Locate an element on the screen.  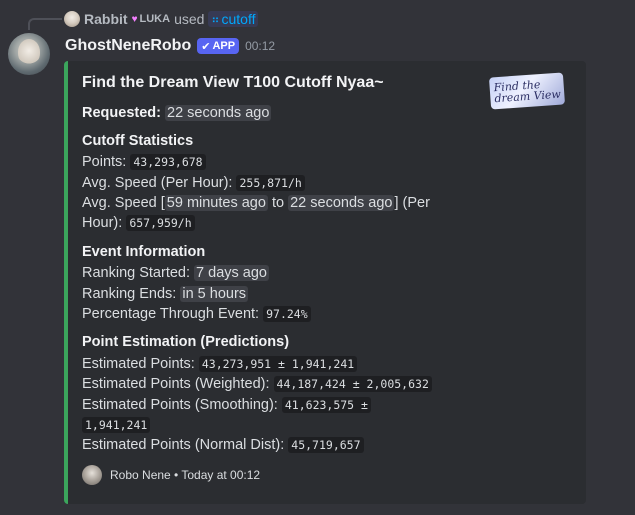
app-badge: ✔ APP is located at coordinates (218, 46).